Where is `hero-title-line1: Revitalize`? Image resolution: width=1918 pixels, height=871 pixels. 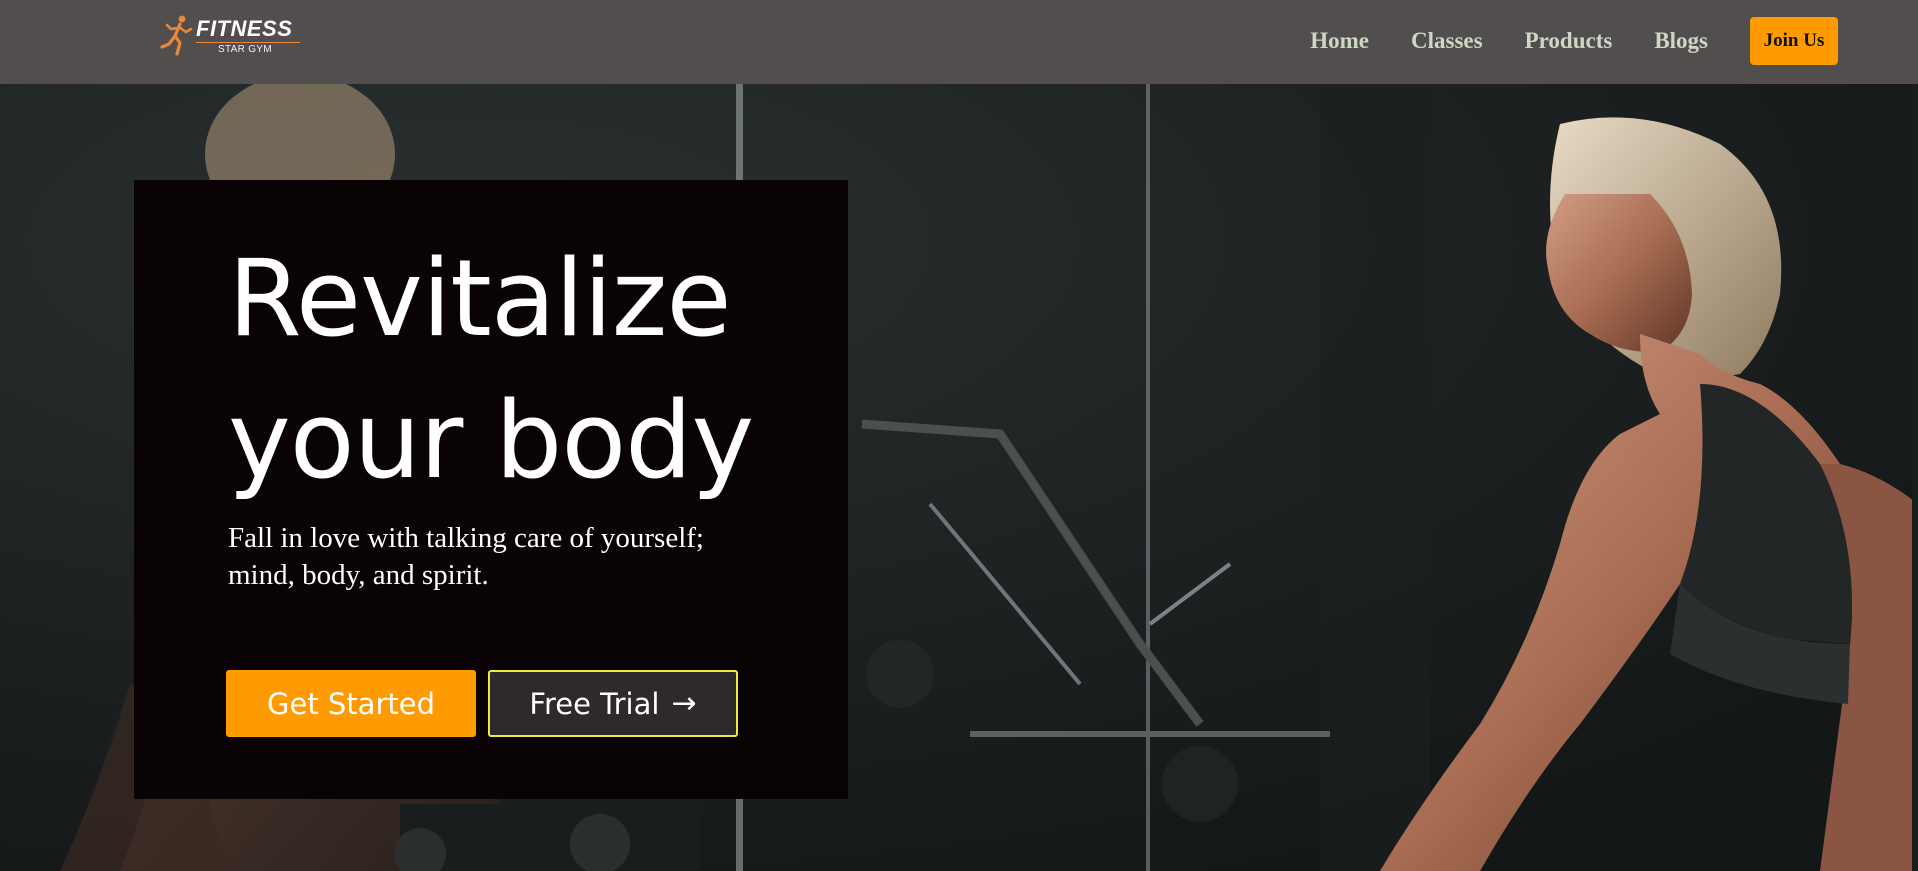 hero-title-line1: Revitalize is located at coordinates (480, 298).